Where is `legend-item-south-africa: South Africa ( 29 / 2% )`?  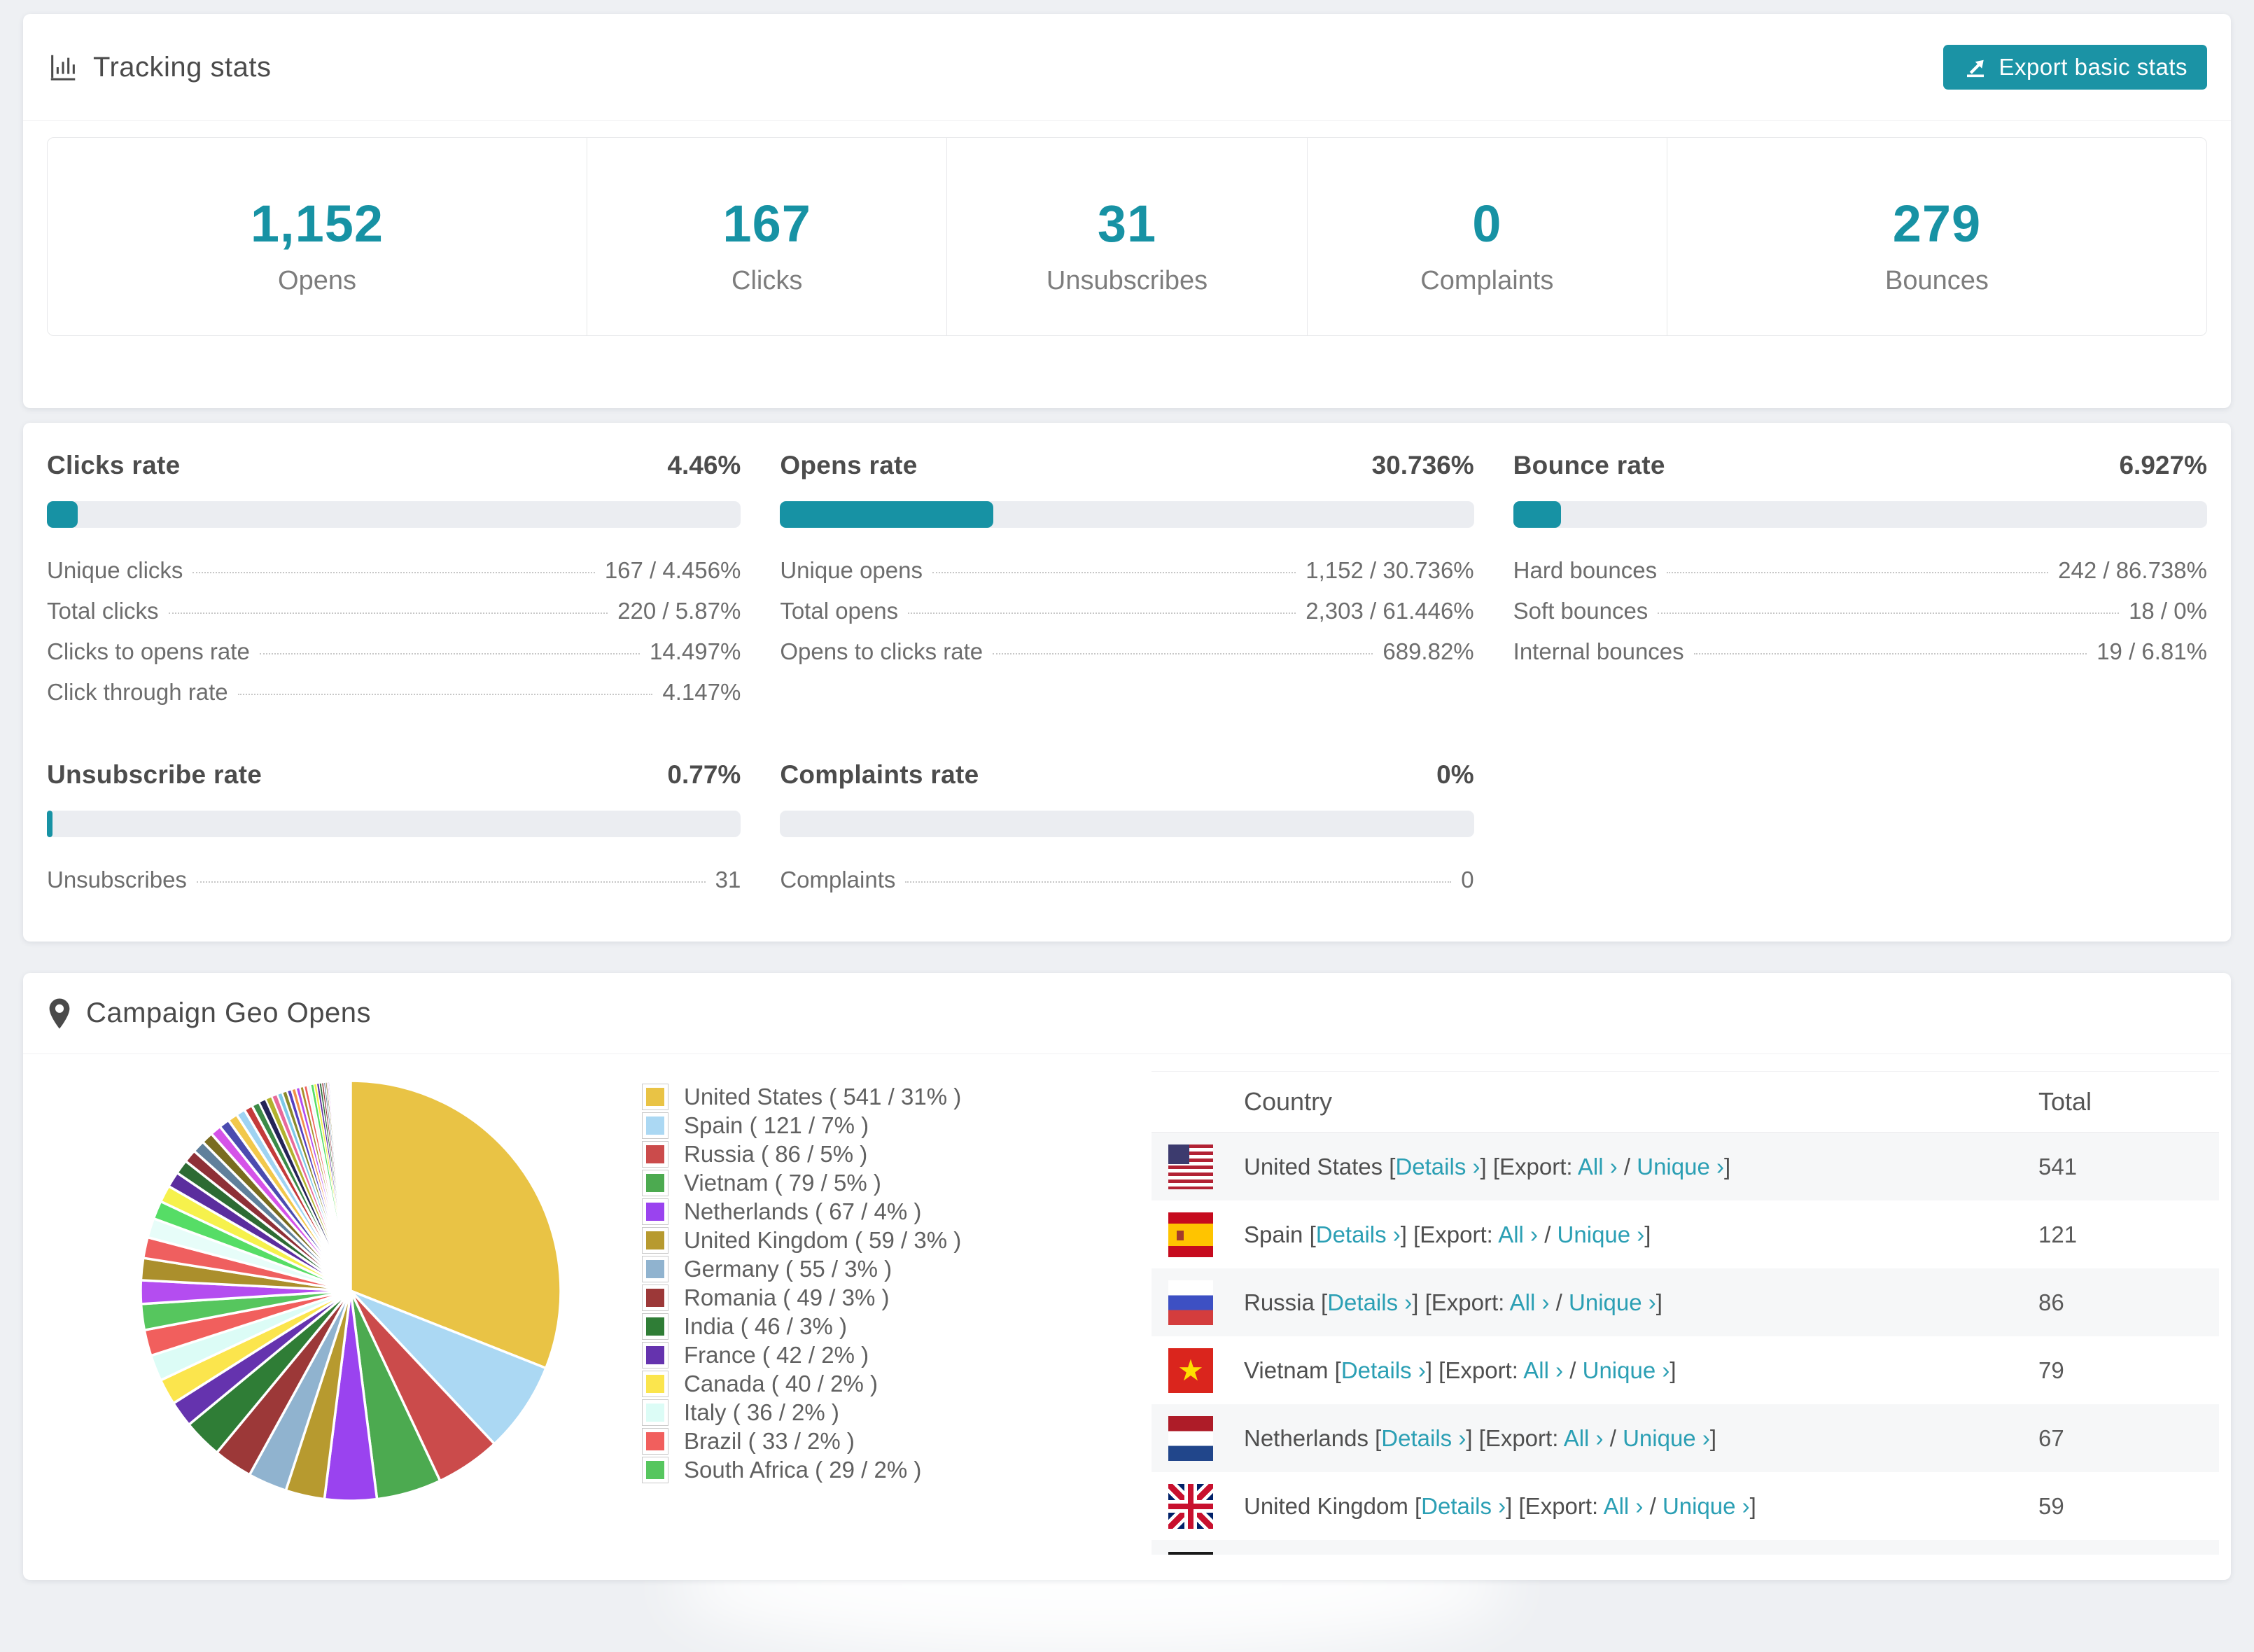
legend-item-south-africa: South Africa ( 29 / 2% ) is located at coordinates (801, 1469).